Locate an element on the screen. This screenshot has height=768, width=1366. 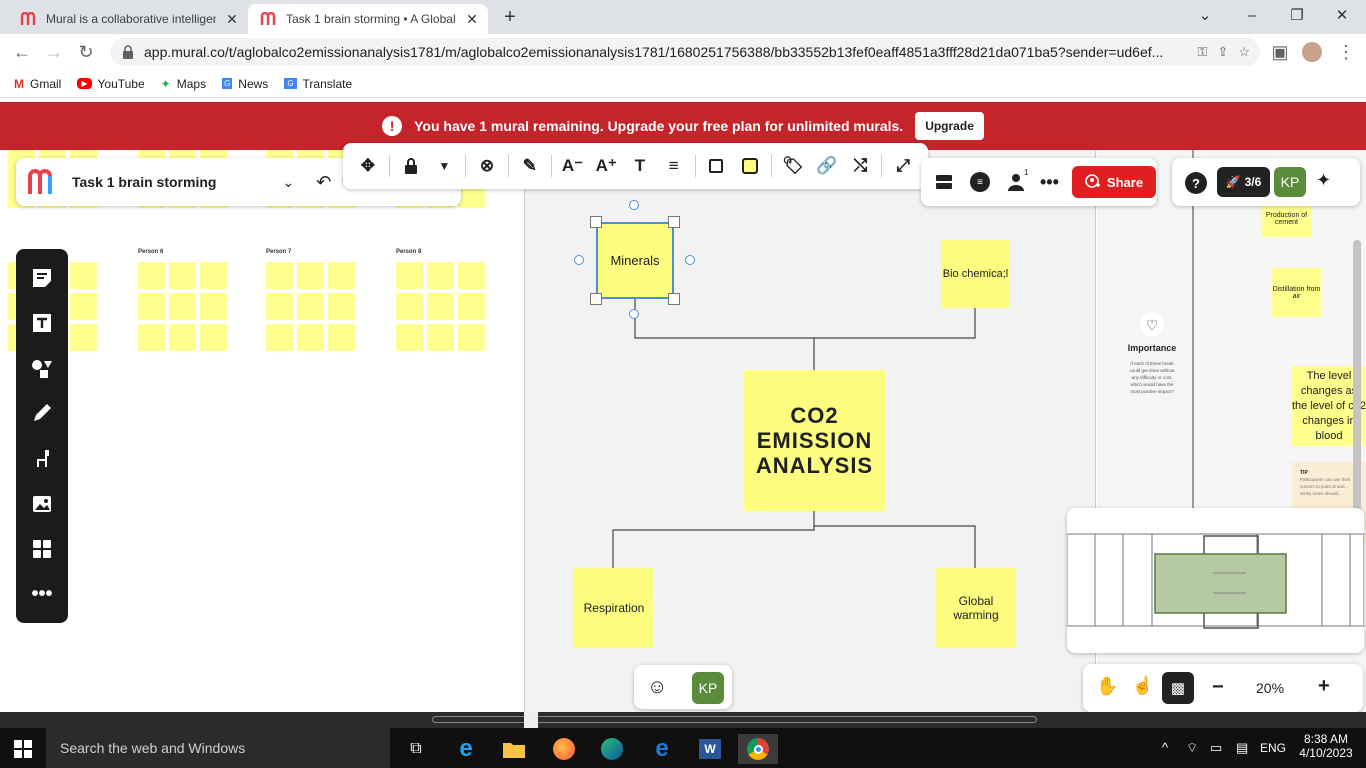
taskbar-search: Search the web and Windows is located at coordinates (218, 748).